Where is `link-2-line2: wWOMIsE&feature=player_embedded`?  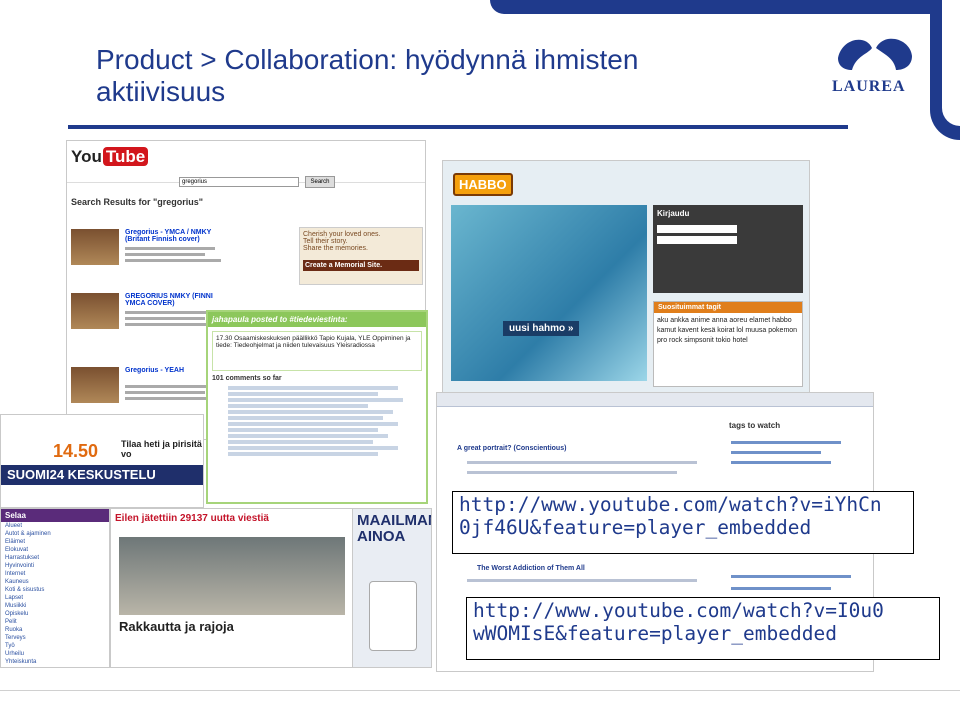
link-2-line2: wWOMIsE&feature=player_embedded is located at coordinates (655, 633).